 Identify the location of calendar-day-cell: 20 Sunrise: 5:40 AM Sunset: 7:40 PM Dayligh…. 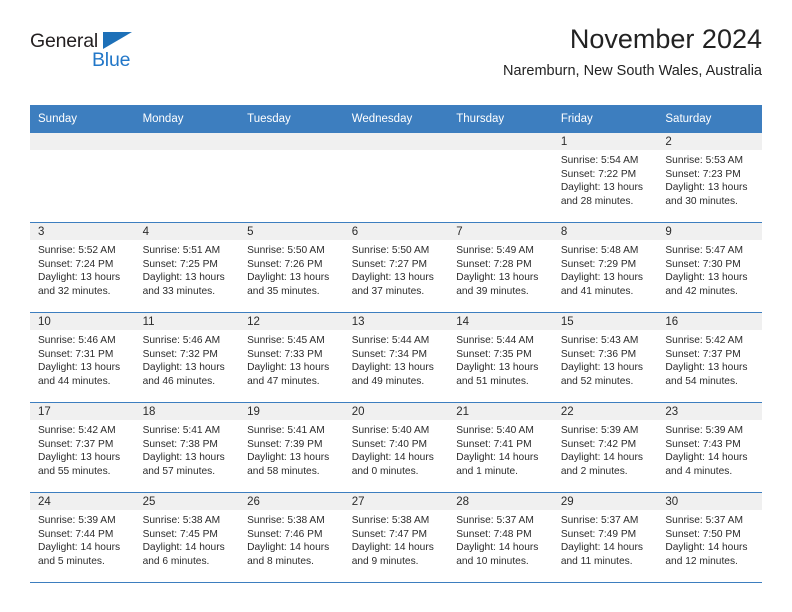
(396, 447).